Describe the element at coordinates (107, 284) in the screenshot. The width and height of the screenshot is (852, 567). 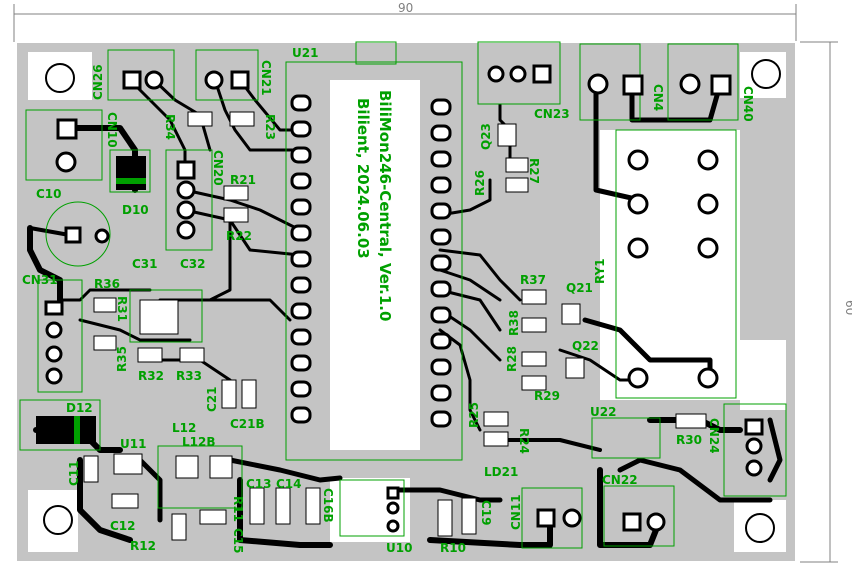
I see `label-R36: R36` at that location.